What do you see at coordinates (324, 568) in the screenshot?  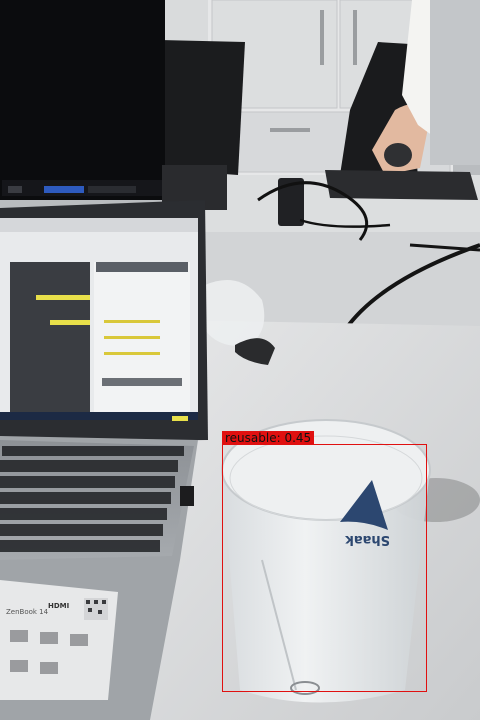 I see `detection-bounding-box` at bounding box center [324, 568].